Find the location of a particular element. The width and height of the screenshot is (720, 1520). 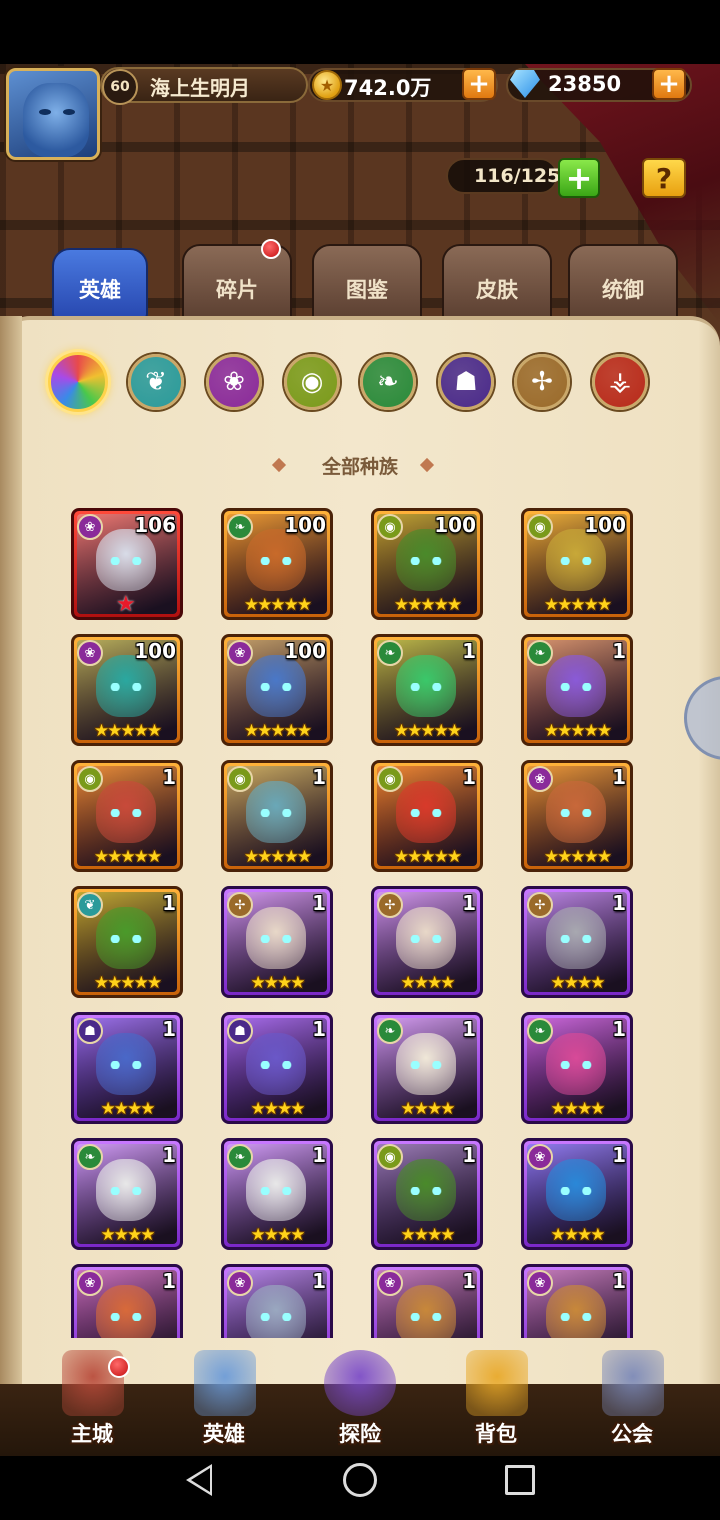

nav-guild: 公会 is located at coordinates (632, 1398).